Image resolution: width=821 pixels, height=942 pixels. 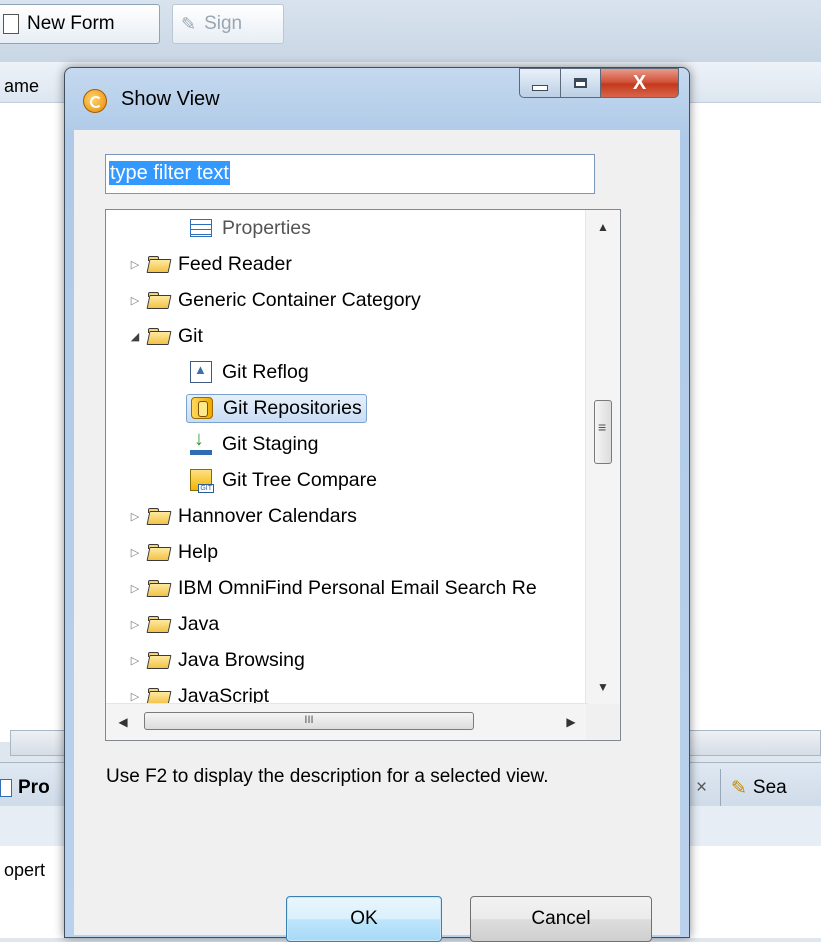 I want to click on tree-item-git: ◢ Git, so click(x=165, y=336).